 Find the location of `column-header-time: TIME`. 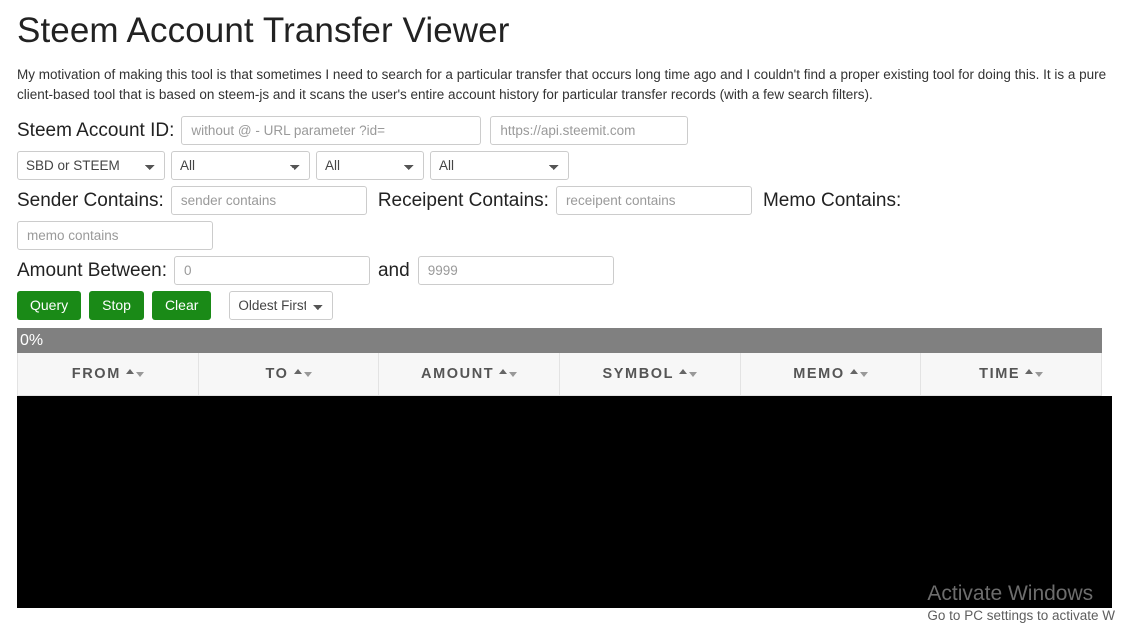

column-header-time: TIME is located at coordinates (1011, 375).